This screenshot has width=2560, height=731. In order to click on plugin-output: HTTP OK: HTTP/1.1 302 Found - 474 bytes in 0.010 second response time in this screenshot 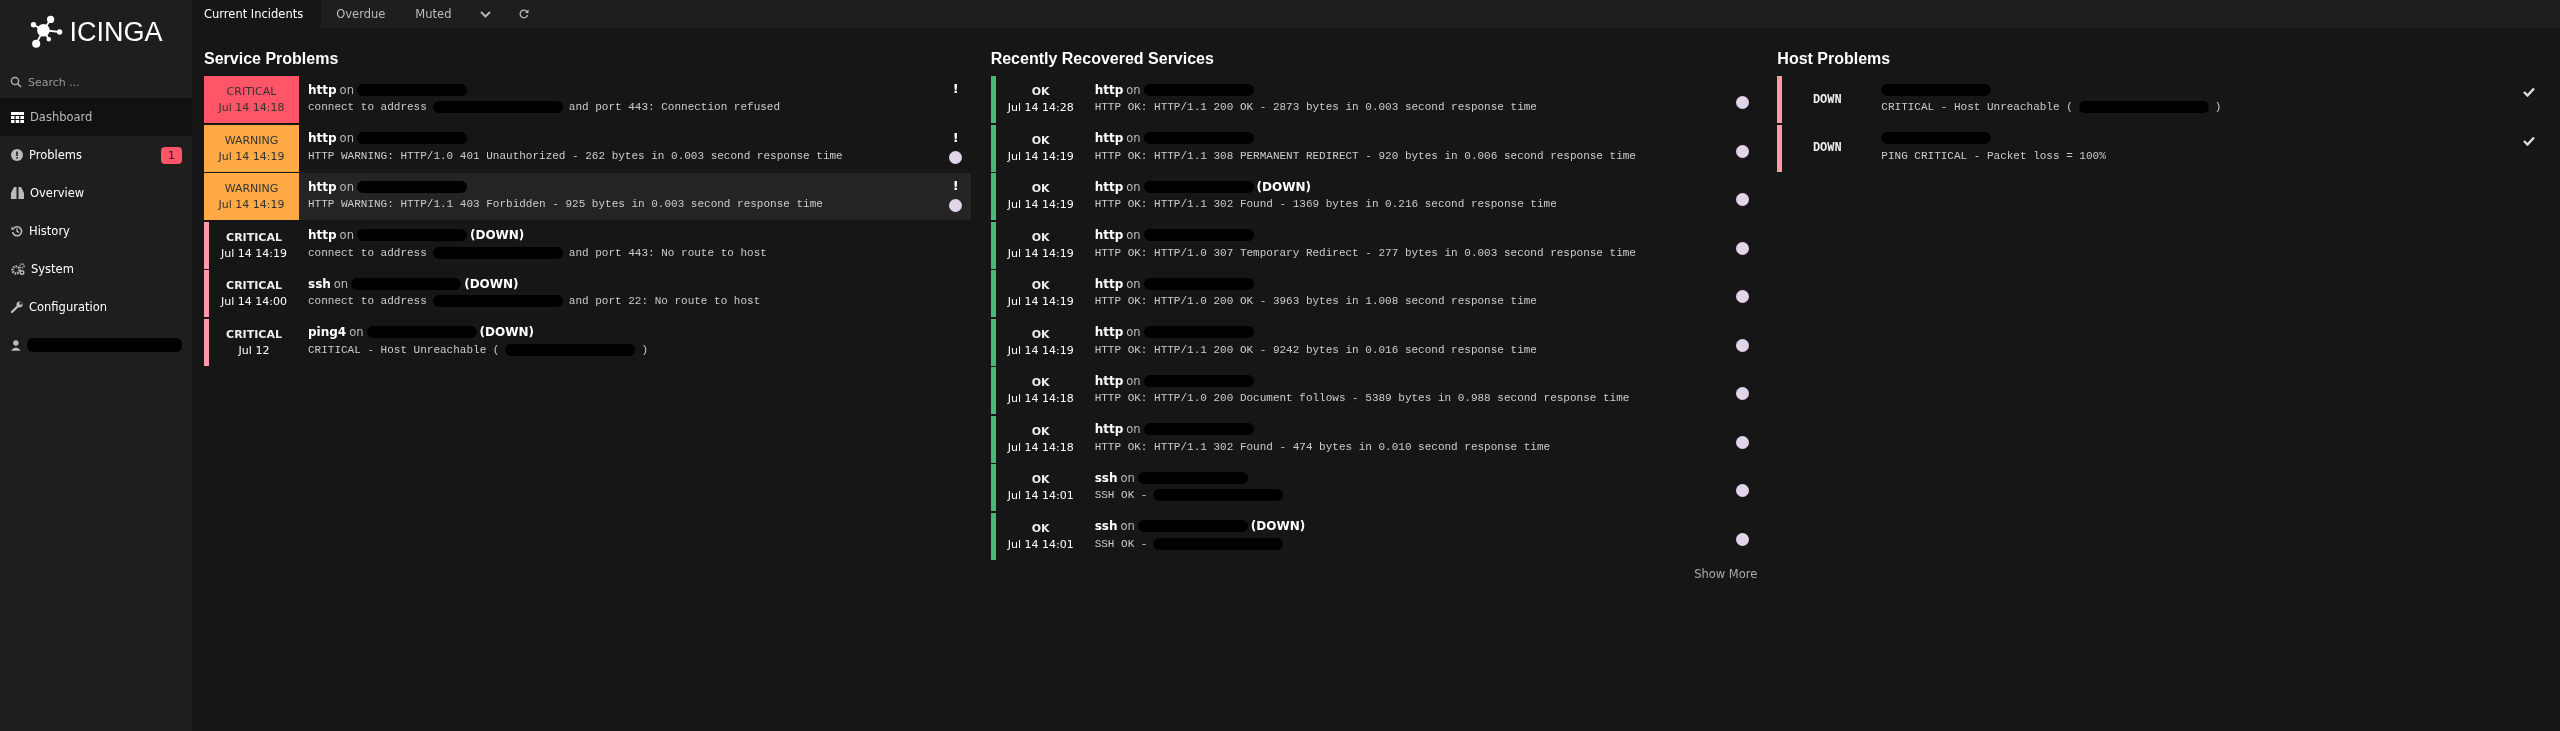, I will do `click(1322, 446)`.